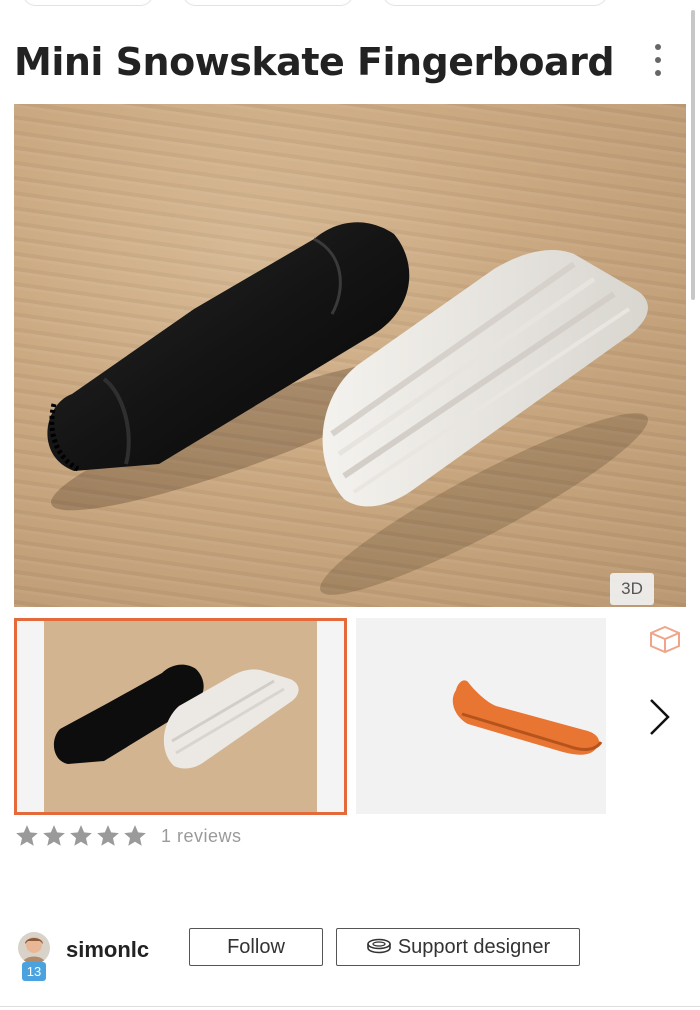 This screenshot has height=1010, width=700. What do you see at coordinates (665, 639) in the screenshot?
I see `cube-icon` at bounding box center [665, 639].